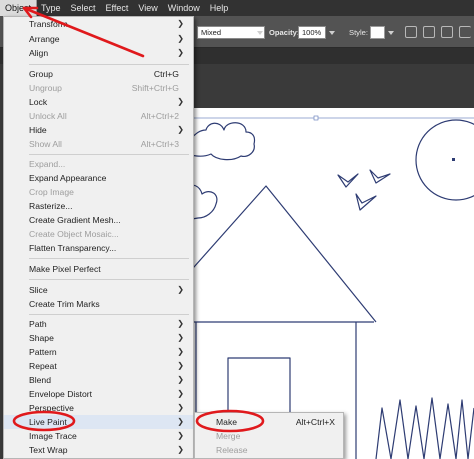  I want to click on menu-item-crop-image: Crop Image, so click(98, 192).